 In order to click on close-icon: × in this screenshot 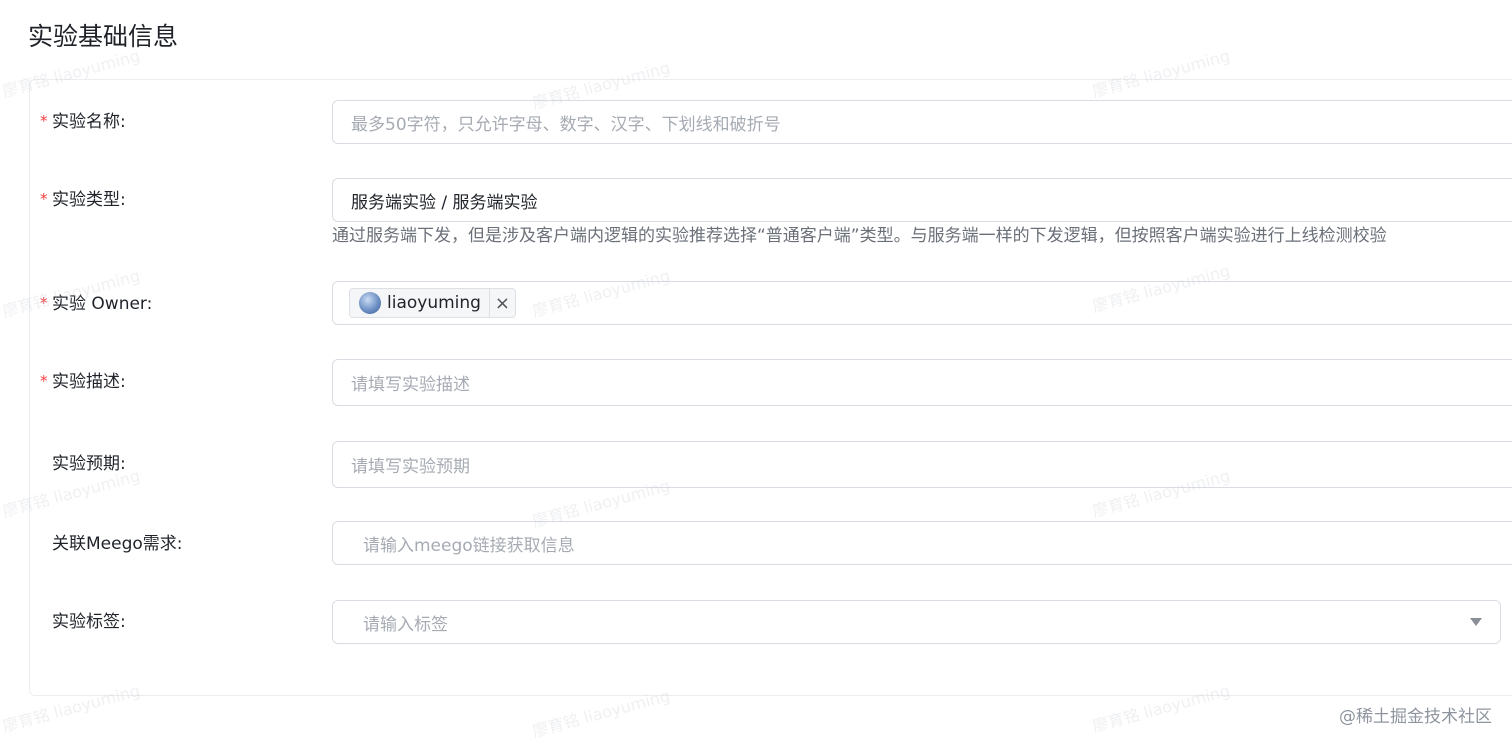, I will do `click(501, 303)`.